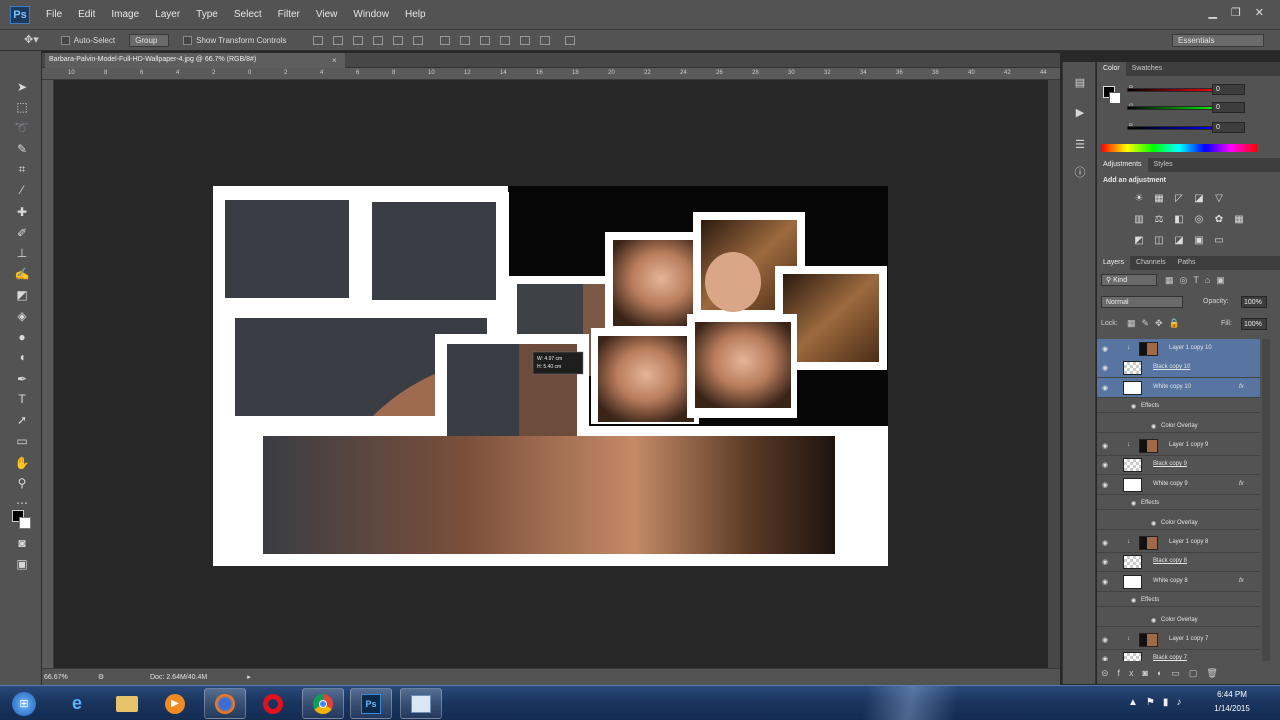 The image size is (1280, 720). I want to click on tab-styles: Styles, so click(1163, 165).